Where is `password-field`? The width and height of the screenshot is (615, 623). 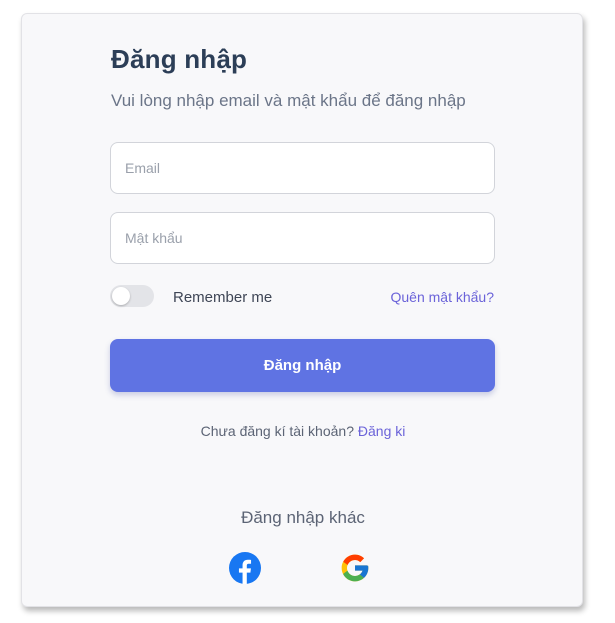
password-field is located at coordinates (302, 238).